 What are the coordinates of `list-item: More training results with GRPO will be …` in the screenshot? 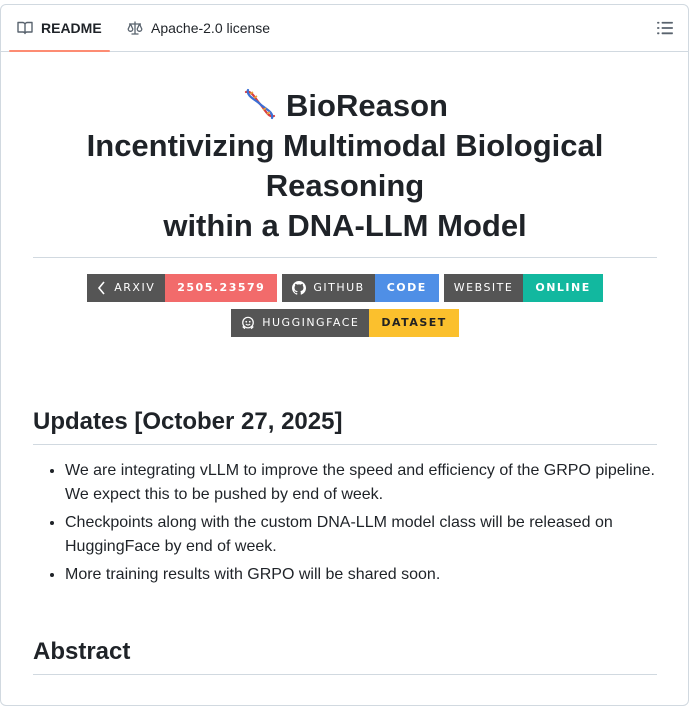 It's located at (361, 575).